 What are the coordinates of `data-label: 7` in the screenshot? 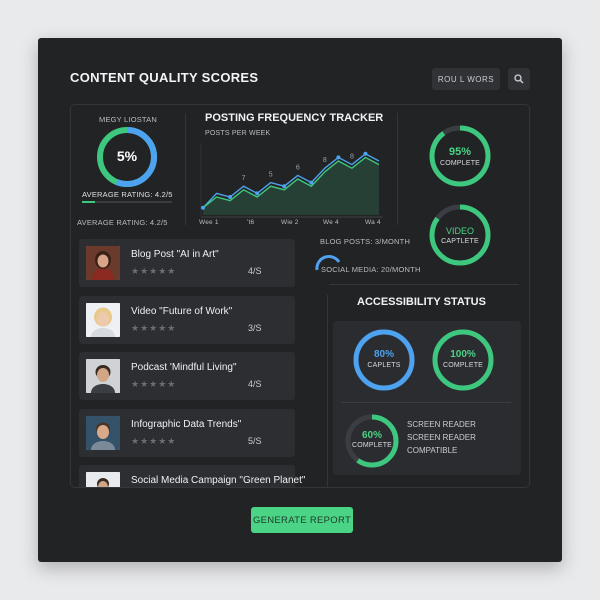 It's located at (244, 178).